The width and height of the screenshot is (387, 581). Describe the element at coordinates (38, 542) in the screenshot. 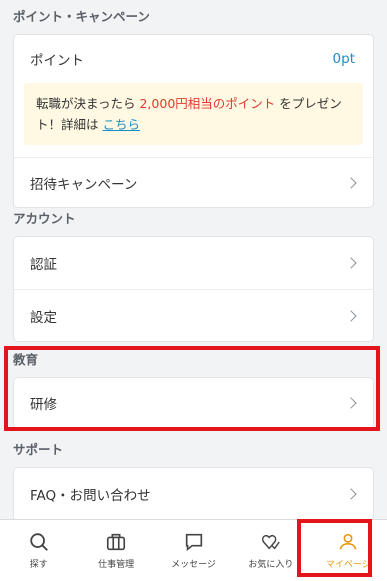

I see `search-icon` at that location.